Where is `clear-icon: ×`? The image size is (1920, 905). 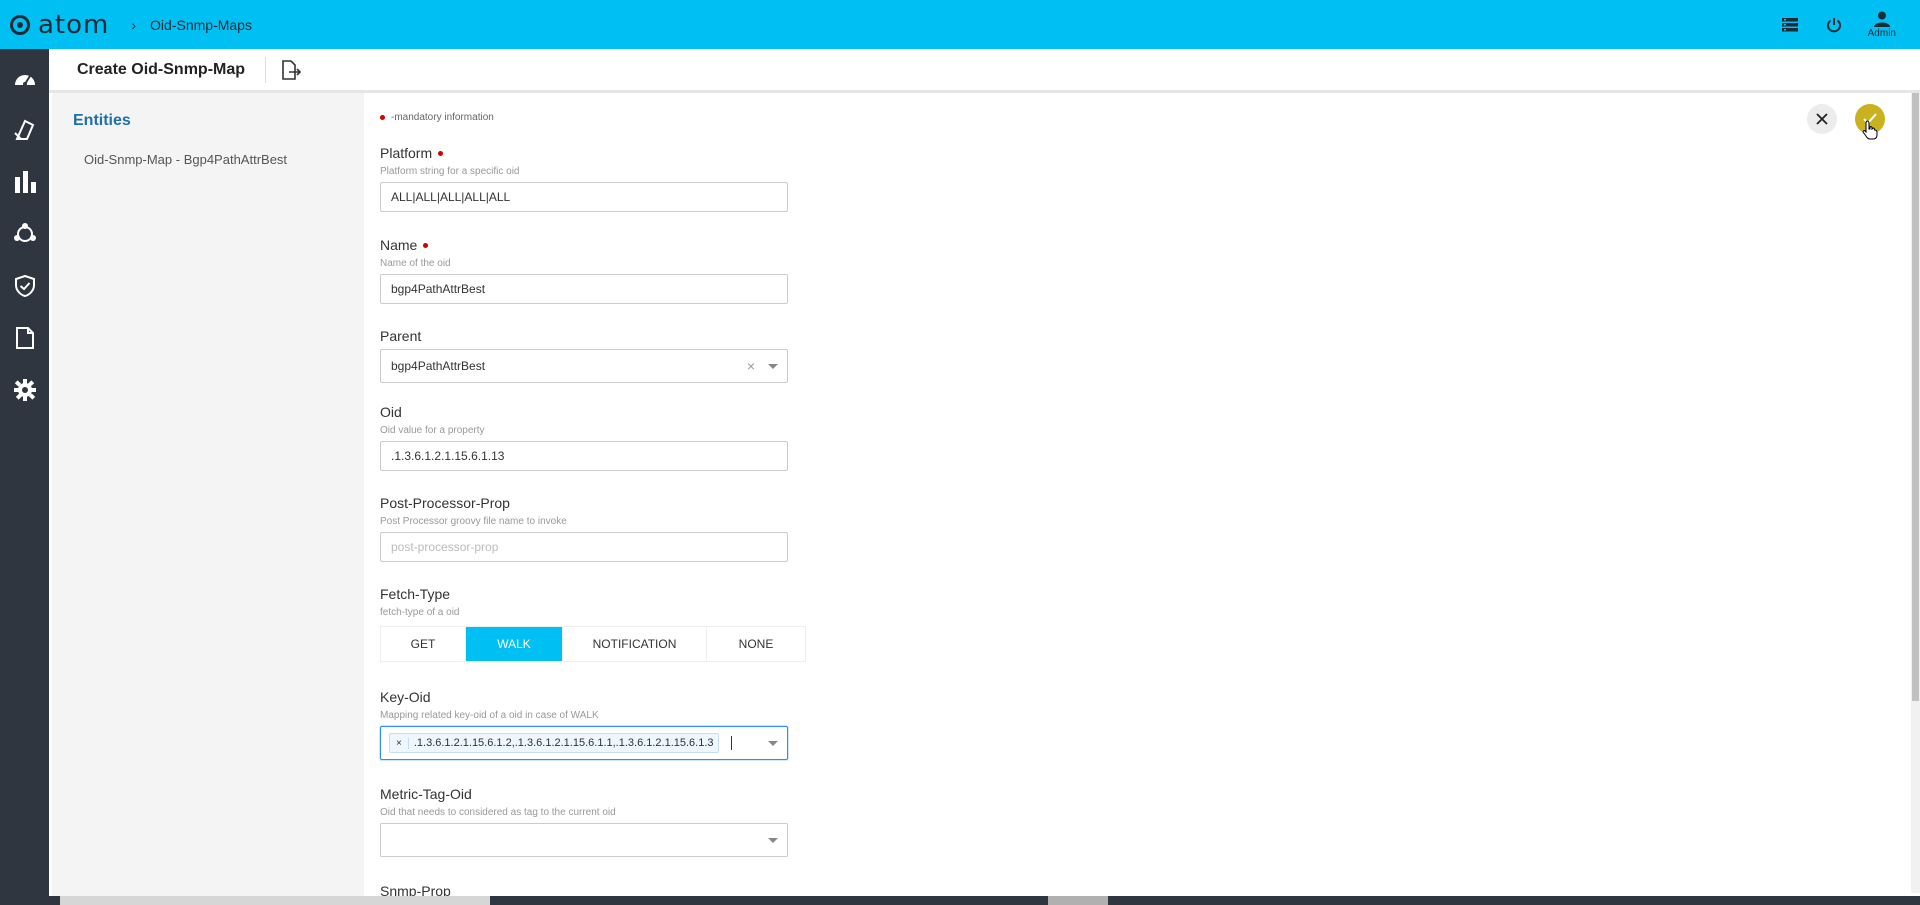 clear-icon: × is located at coordinates (751, 366).